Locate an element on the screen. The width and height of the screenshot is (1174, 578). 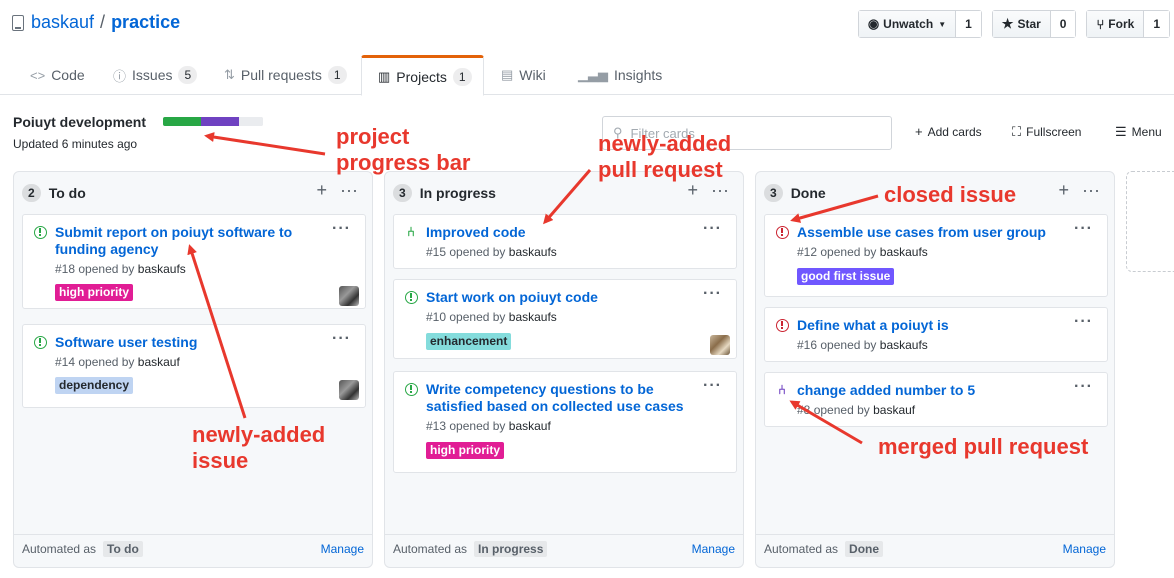
label-good-first-issue: good first issue is located at coordinates (846, 276).